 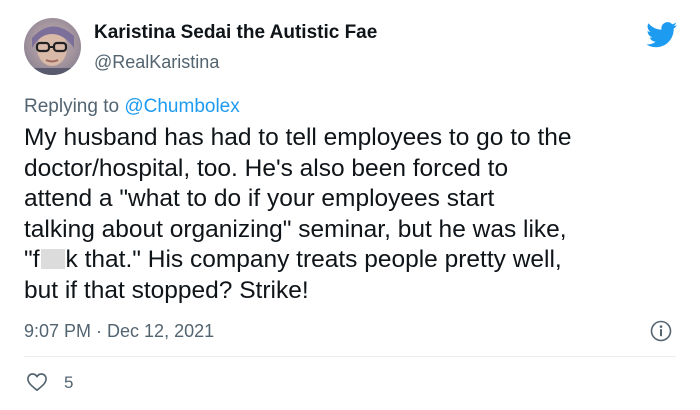 I want to click on author-name: Karistina Sedai the Autistic Fae, so click(x=235, y=33).